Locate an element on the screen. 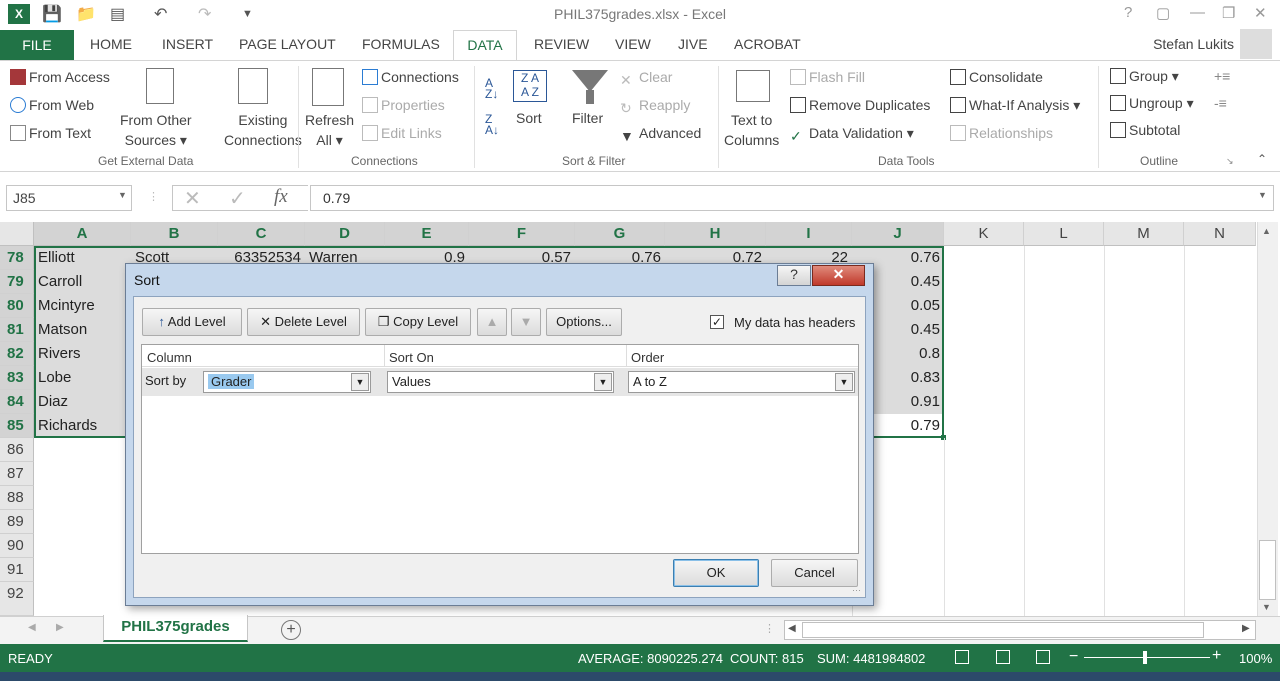  column-header: B is located at coordinates (174, 234).